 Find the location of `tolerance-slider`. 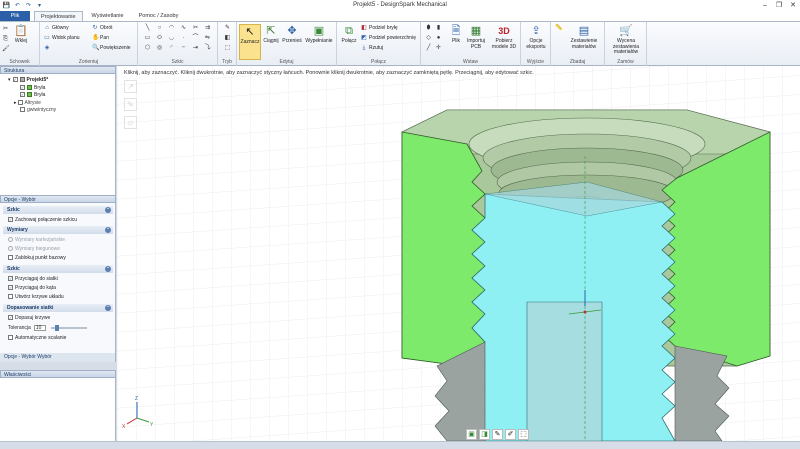

tolerance-slider is located at coordinates (68, 327).